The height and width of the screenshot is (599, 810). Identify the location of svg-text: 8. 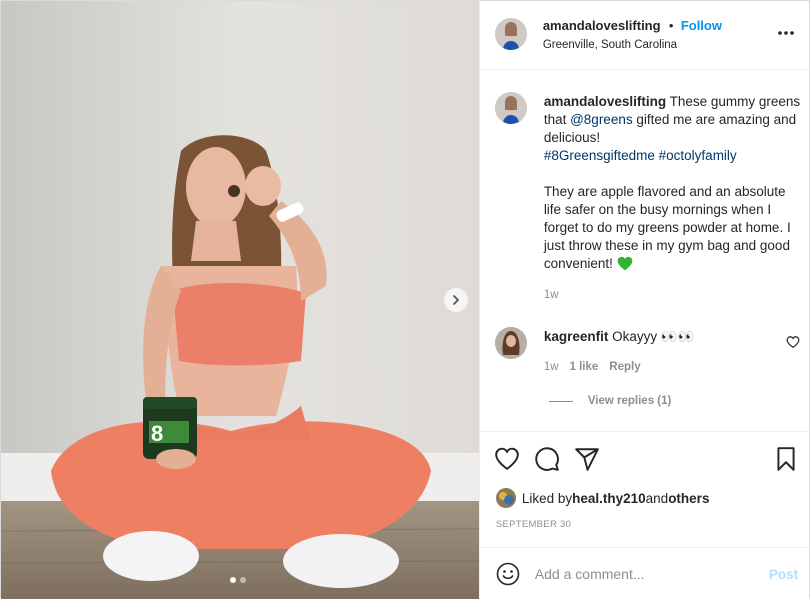
(157, 433).